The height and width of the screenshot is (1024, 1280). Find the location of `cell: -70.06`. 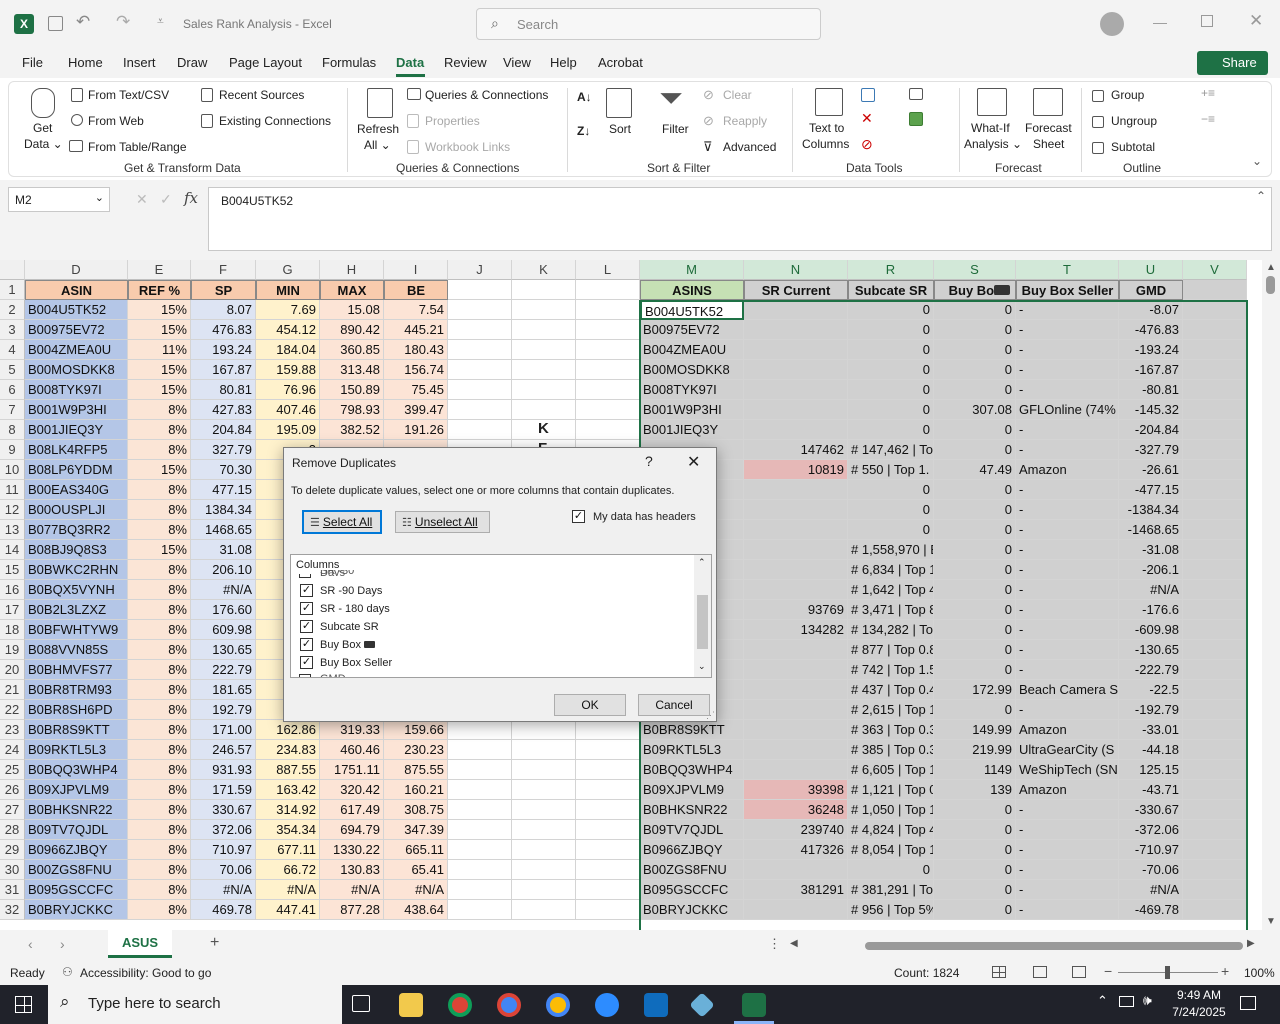

cell: -70.06 is located at coordinates (1151, 870).